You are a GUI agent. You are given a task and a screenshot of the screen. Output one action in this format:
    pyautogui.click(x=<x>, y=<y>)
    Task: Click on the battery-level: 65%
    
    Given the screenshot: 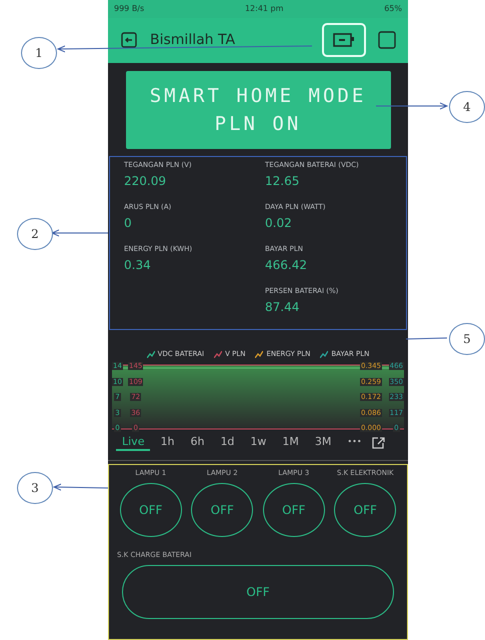 What is the action you would take?
    pyautogui.click(x=393, y=9)
    